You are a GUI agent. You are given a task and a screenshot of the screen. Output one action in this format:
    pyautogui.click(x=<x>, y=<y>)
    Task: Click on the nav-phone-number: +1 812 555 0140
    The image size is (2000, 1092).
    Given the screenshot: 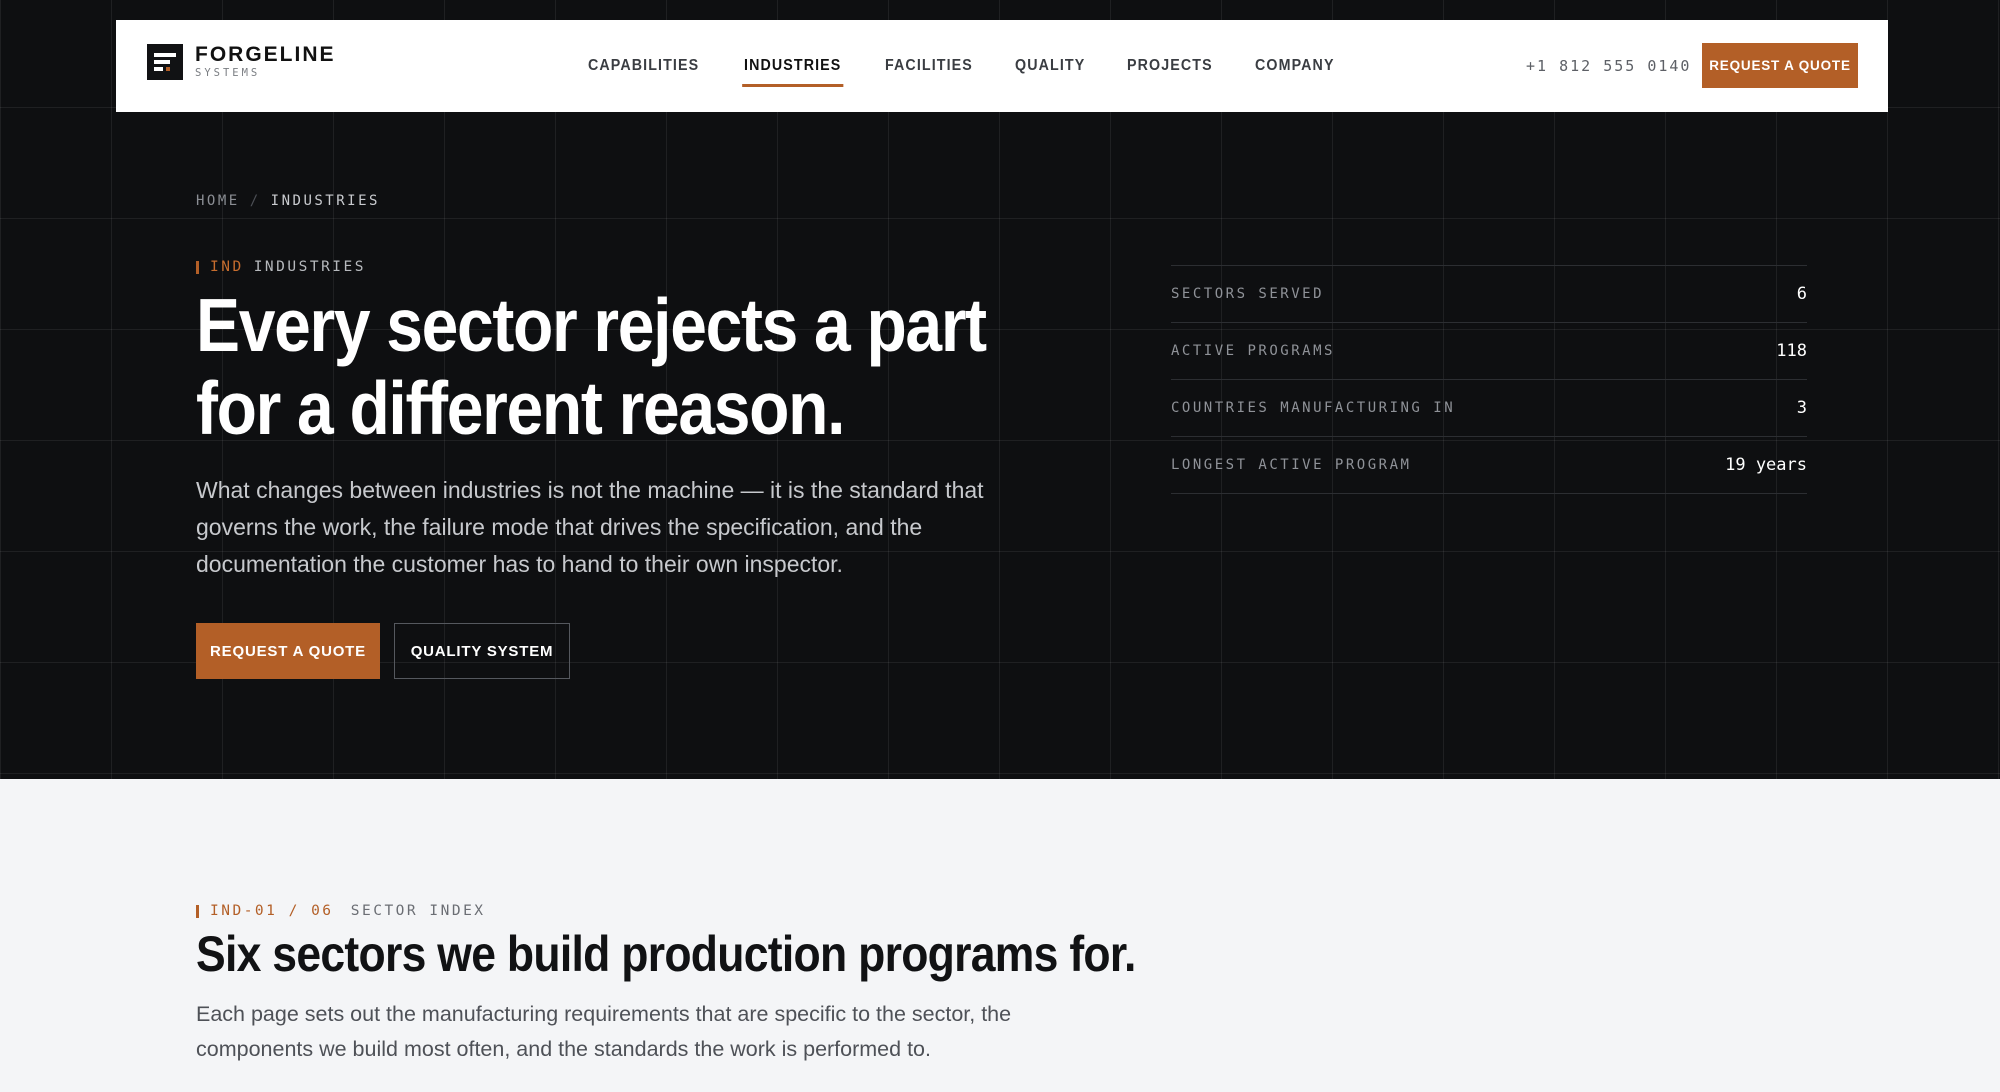 What is the action you would take?
    pyautogui.click(x=1608, y=66)
    